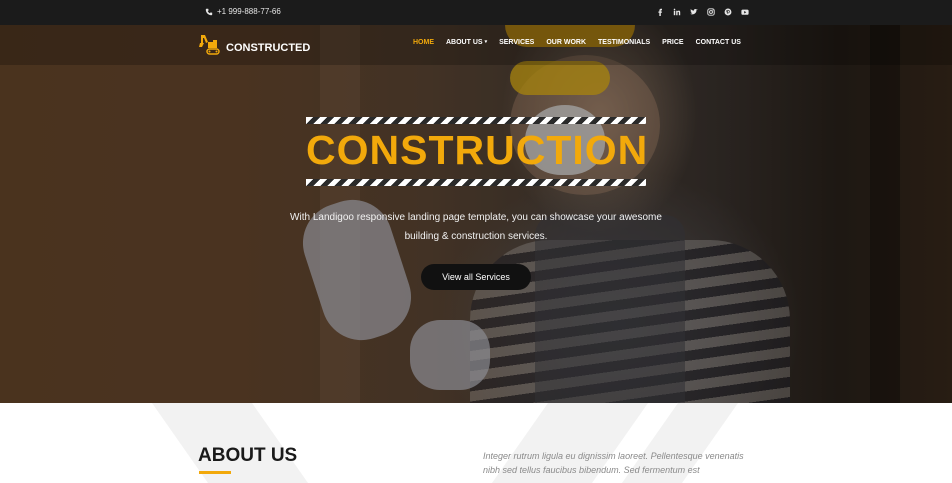  What do you see at coordinates (672, 42) in the screenshot?
I see `nav-price: PRICE` at bounding box center [672, 42].